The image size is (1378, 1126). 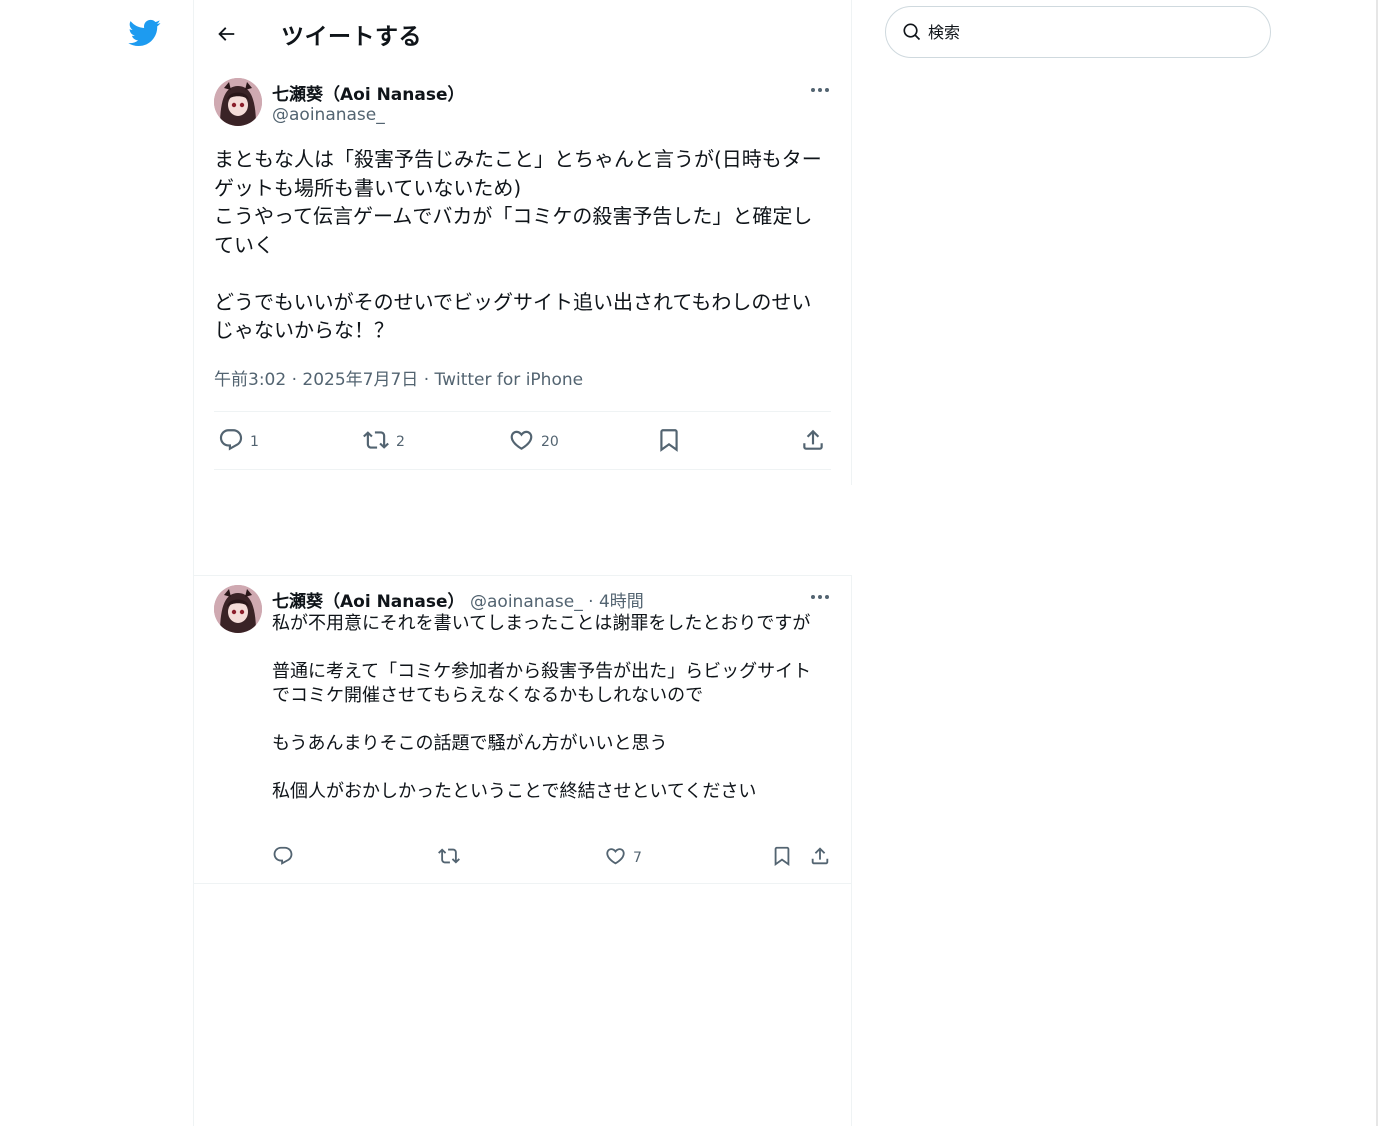 I want to click on author-name: 七瀬葵（Aoi Nanase）, so click(x=368, y=92).